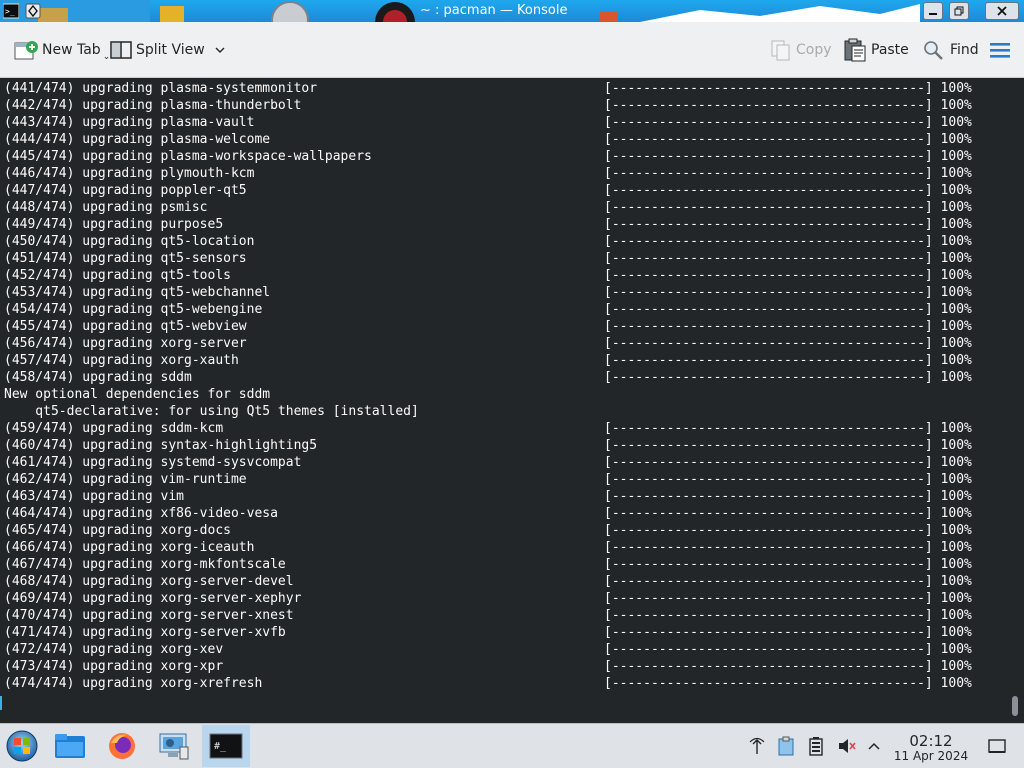 The width and height of the screenshot is (1024, 768). What do you see at coordinates (512, 745) in the screenshot?
I see `taskbar: #_ 02:12 11 Apr 2024` at bounding box center [512, 745].